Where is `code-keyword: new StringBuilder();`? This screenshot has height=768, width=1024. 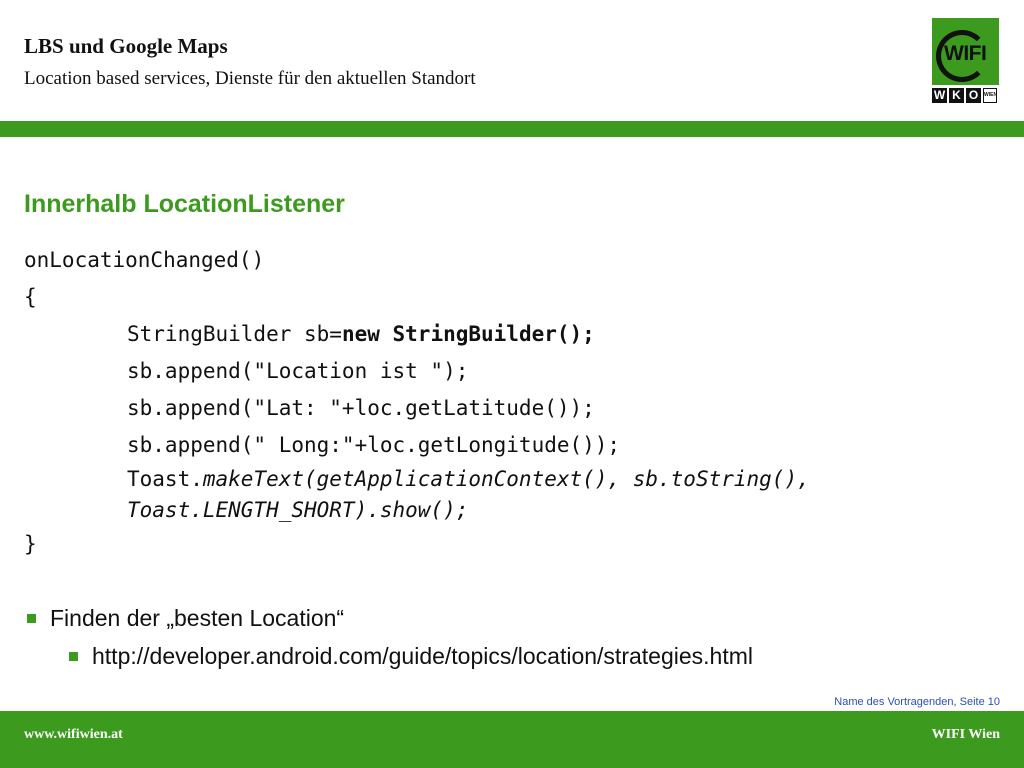 code-keyword: new StringBuilder(); is located at coordinates (468, 334).